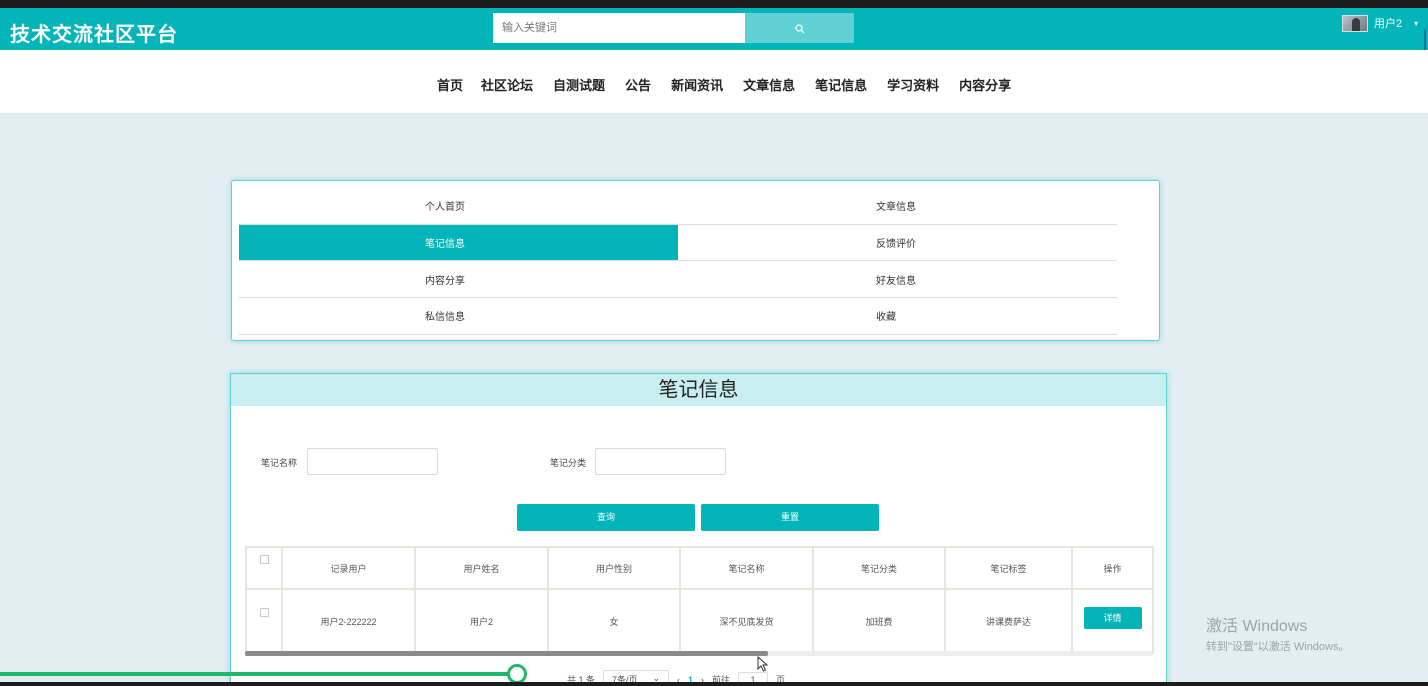 The image size is (1428, 686). I want to click on panel-title: 笔记信息, so click(698, 390).